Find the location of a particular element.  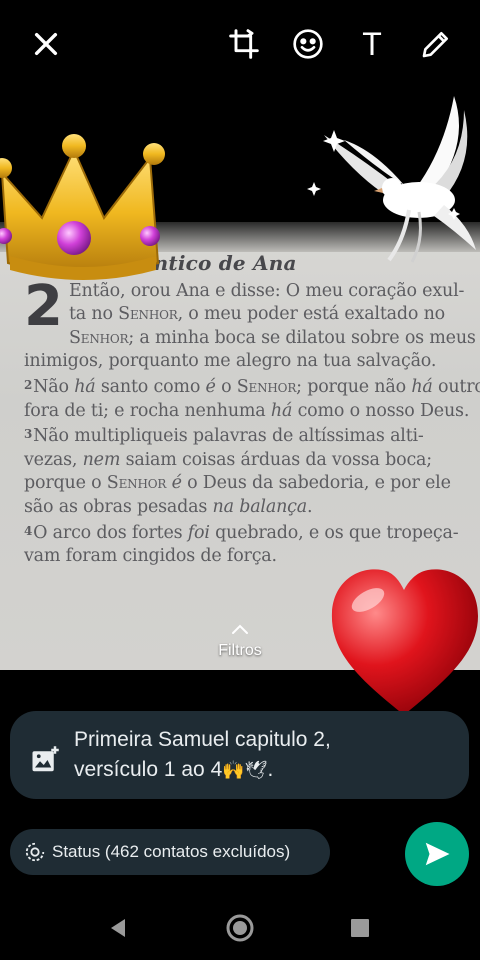

status-ring-icon is located at coordinates (35, 852).